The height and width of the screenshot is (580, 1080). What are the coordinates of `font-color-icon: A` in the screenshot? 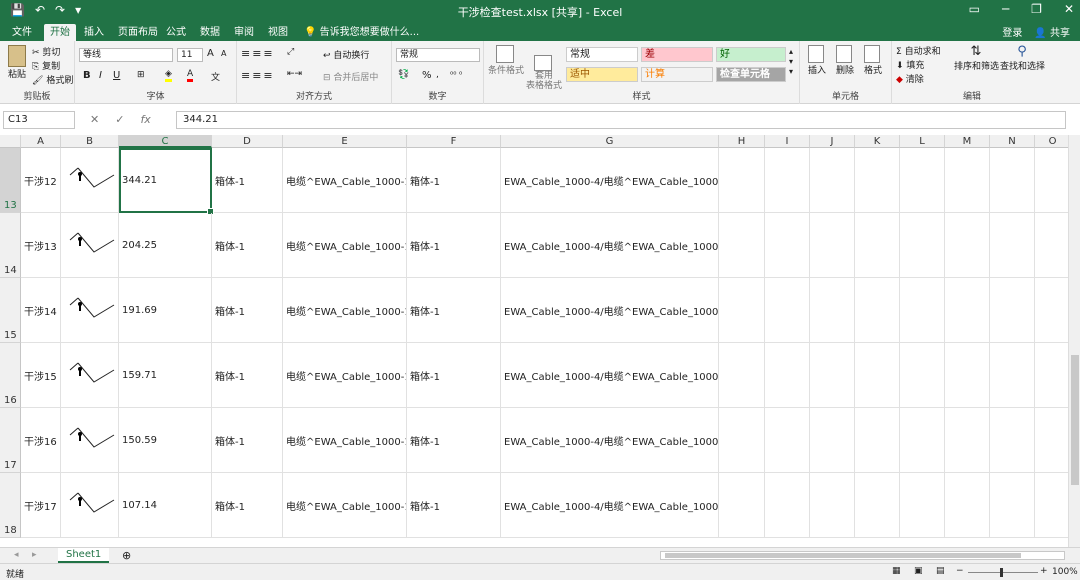 It's located at (190, 75).